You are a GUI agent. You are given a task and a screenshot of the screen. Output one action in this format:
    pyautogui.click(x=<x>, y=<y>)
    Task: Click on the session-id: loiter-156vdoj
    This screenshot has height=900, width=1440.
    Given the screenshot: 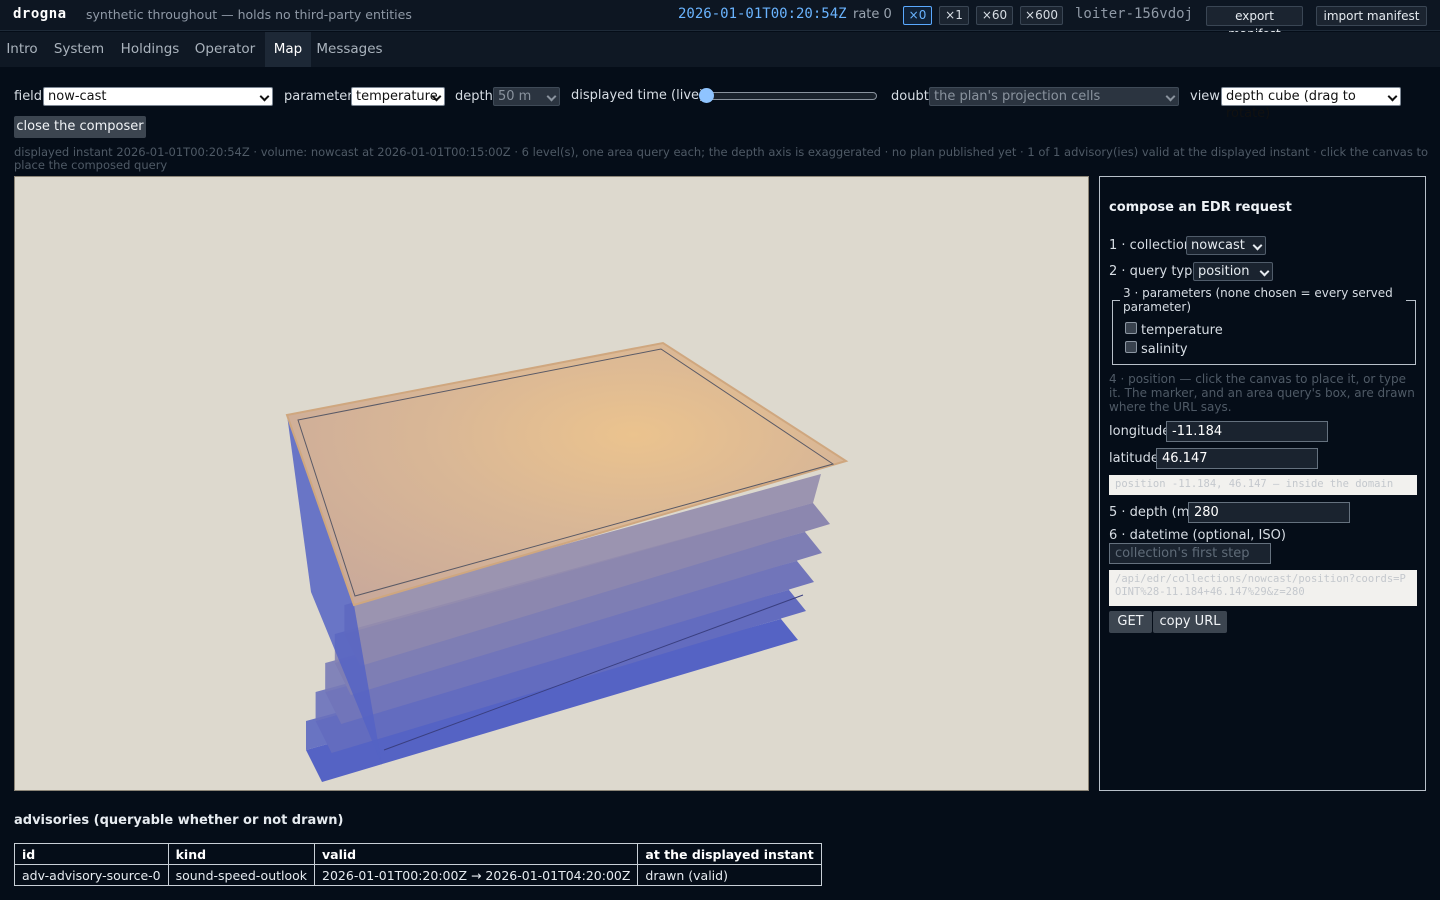 What is the action you would take?
    pyautogui.click(x=1134, y=14)
    